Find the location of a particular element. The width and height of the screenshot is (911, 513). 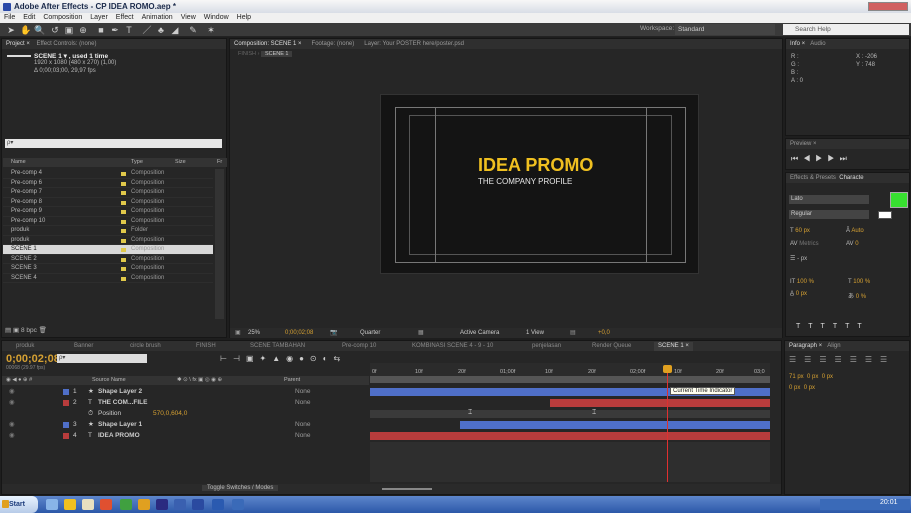

baseline-shift-value: 0 px is located at coordinates (801, 294).